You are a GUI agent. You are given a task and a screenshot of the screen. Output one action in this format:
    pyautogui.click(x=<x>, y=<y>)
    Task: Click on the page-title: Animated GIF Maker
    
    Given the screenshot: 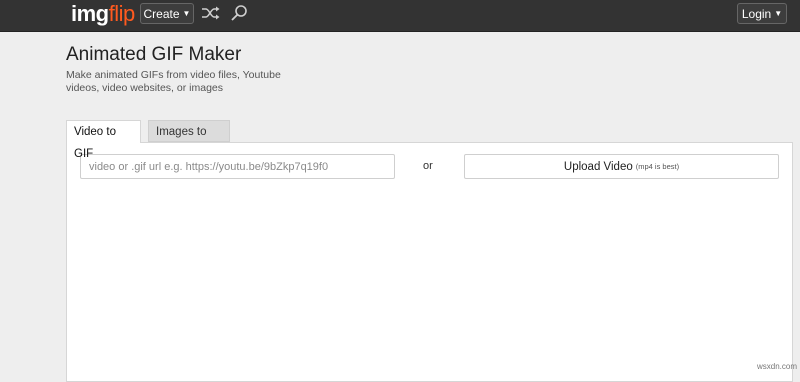 What is the action you would take?
    pyautogui.click(x=154, y=54)
    